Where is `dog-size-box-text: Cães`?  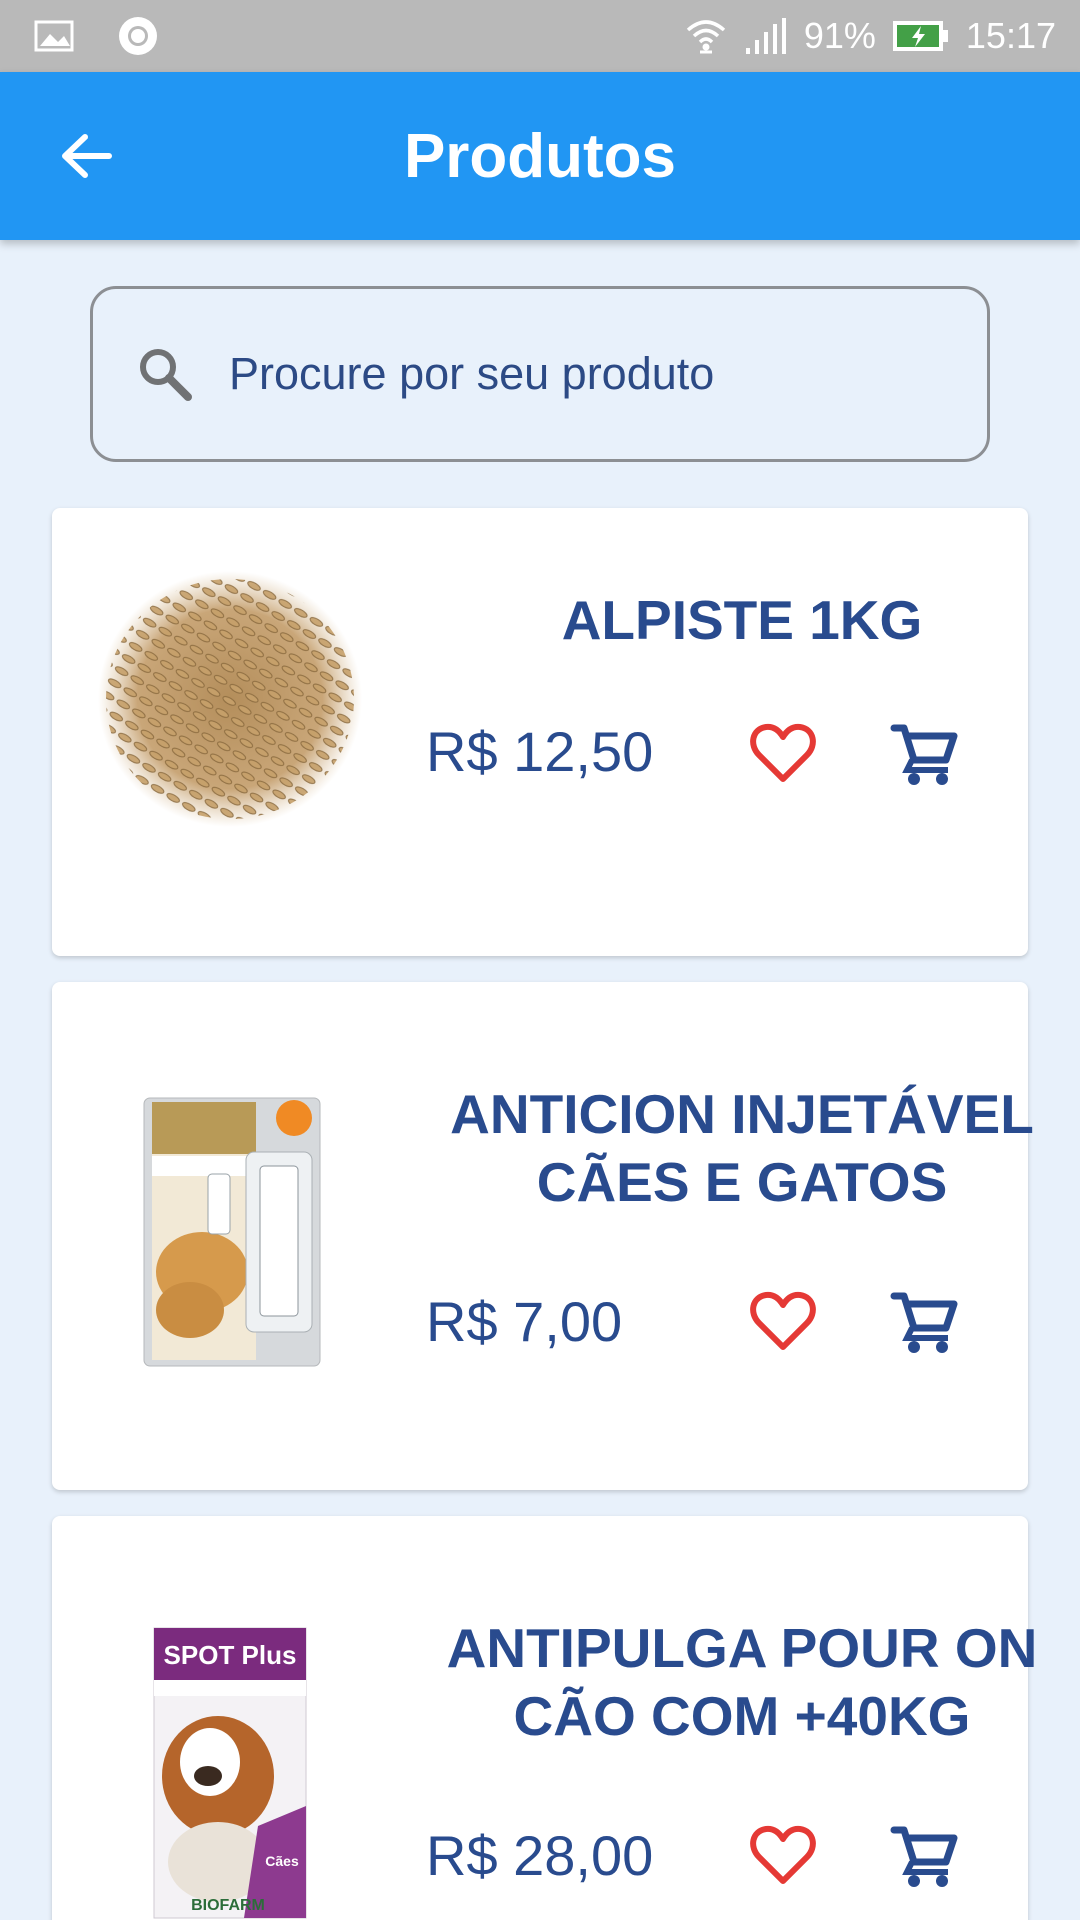 dog-size-box-text: Cães is located at coordinates (282, 1861).